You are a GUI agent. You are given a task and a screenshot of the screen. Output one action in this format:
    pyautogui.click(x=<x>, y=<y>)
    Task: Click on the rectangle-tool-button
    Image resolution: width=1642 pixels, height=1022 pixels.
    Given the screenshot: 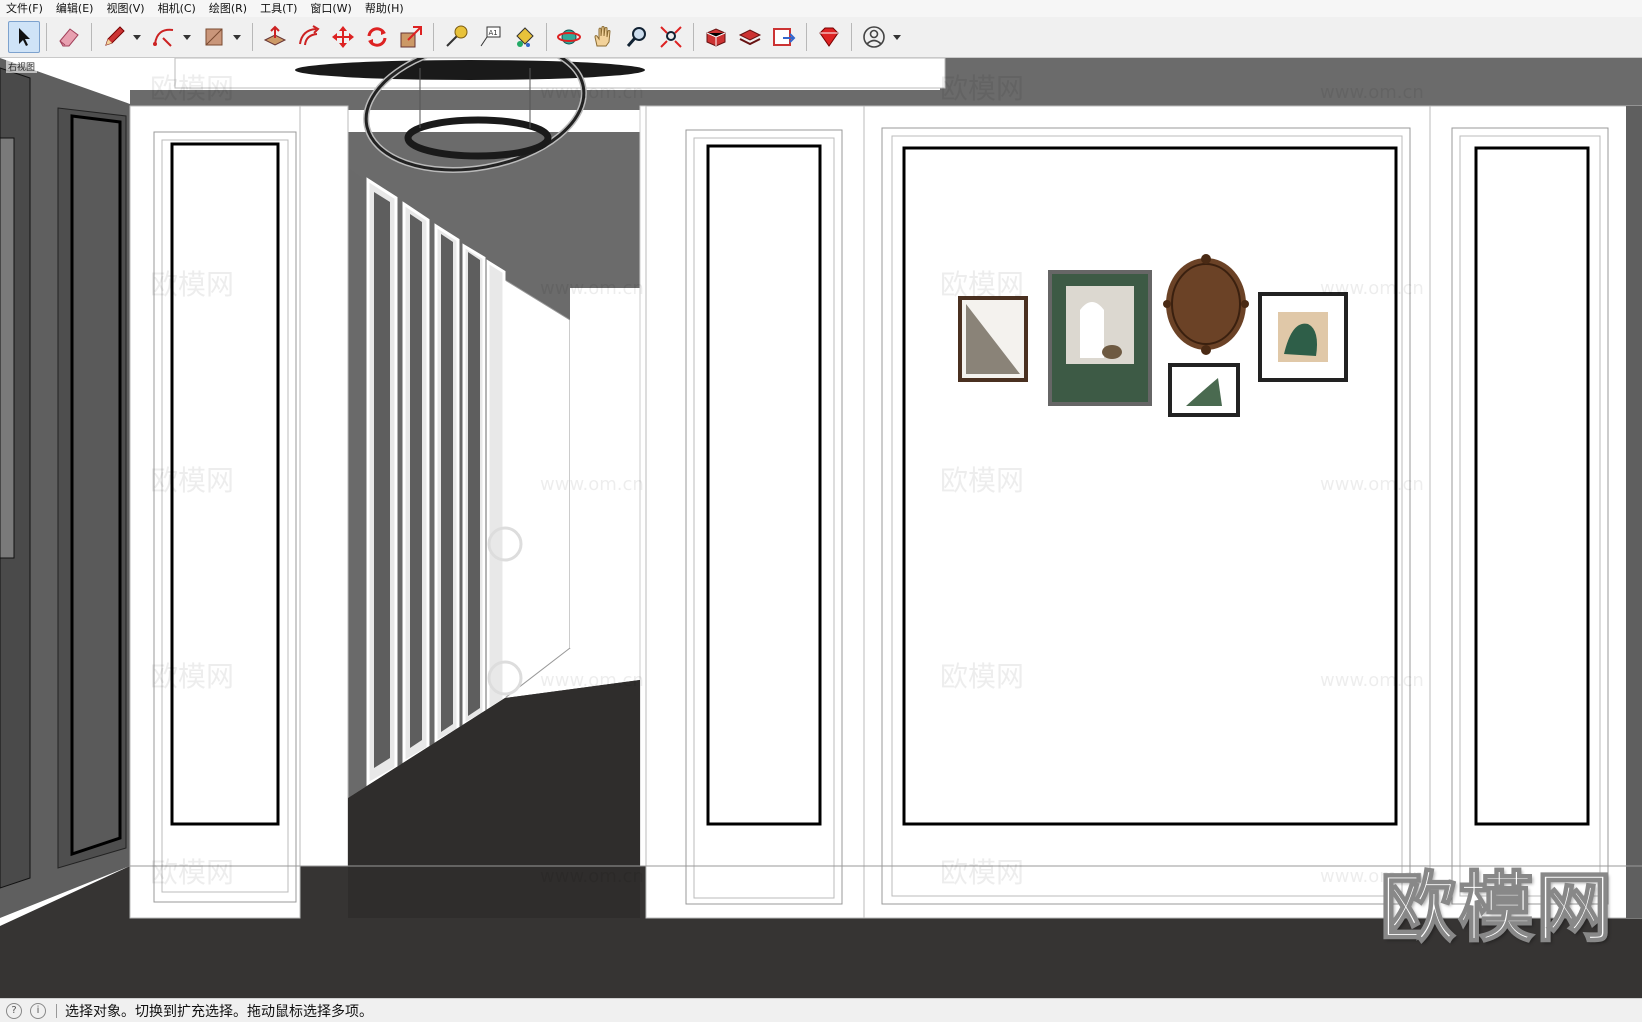 What is the action you would take?
    pyautogui.click(x=214, y=37)
    